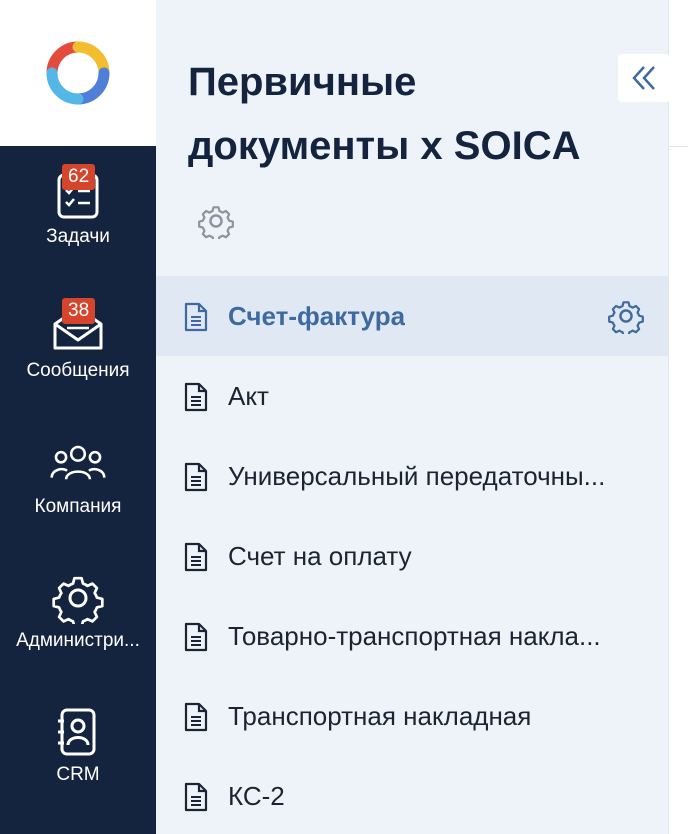 This screenshot has height=834, width=688. What do you see at coordinates (78, 774) in the screenshot?
I see `rail-label-crm: CRM` at bounding box center [78, 774].